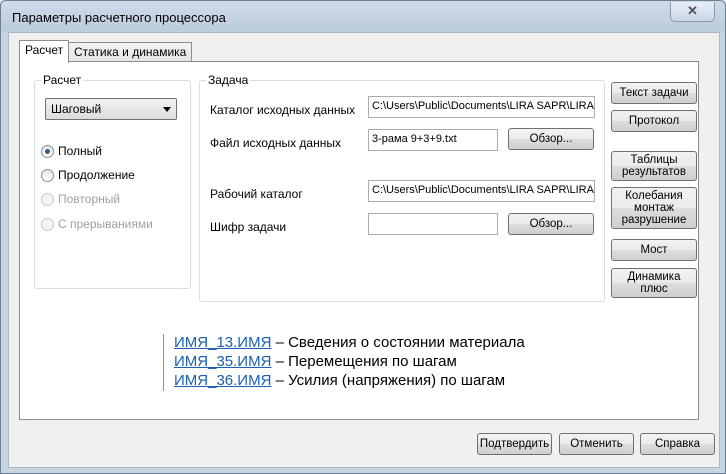 The image size is (726, 474). Describe the element at coordinates (119, 17) in the screenshot. I see `window-title: Параметры расчетного процессора` at that location.